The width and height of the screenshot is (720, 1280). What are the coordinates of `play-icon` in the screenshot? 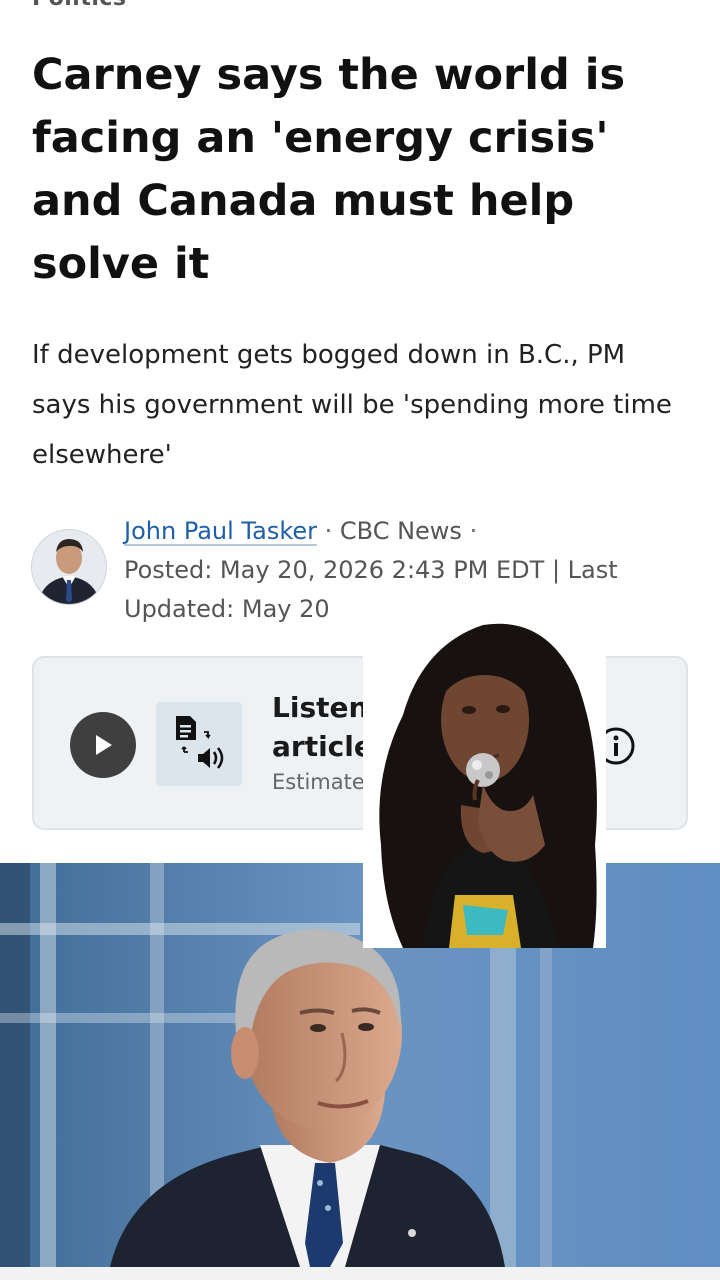 It's located at (104, 745).